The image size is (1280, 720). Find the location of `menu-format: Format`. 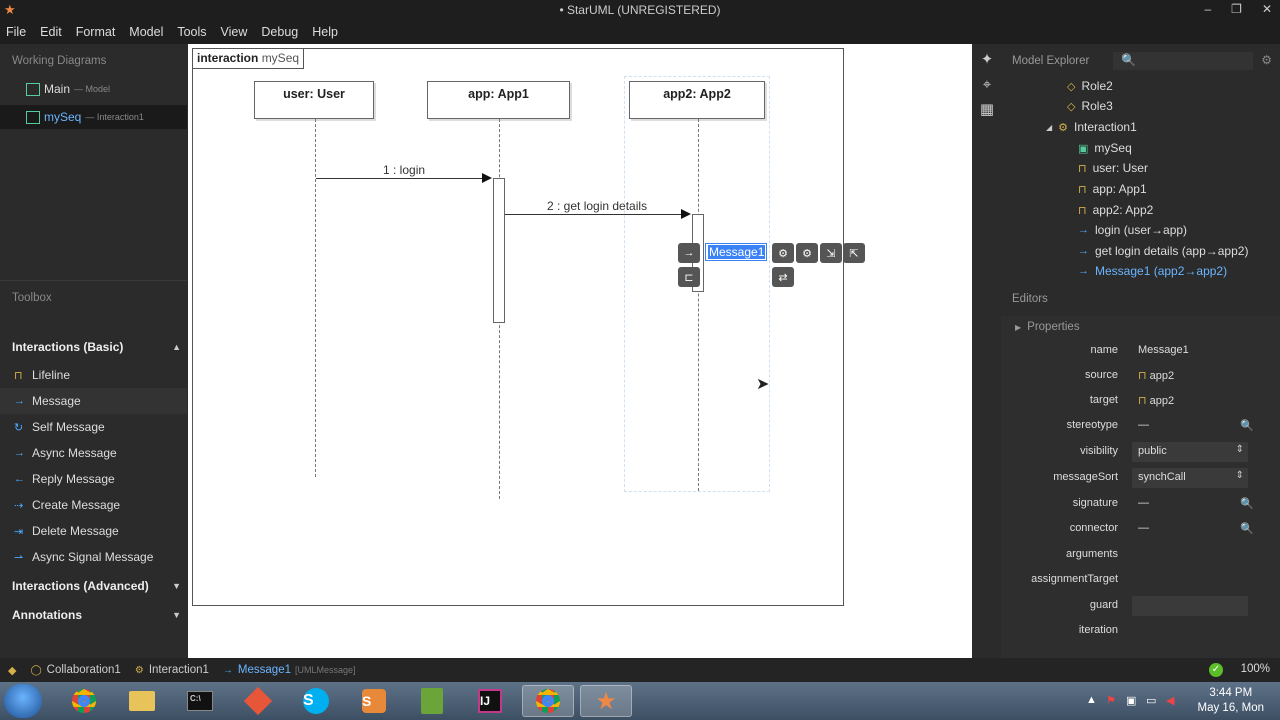

menu-format: Format is located at coordinates (96, 32).